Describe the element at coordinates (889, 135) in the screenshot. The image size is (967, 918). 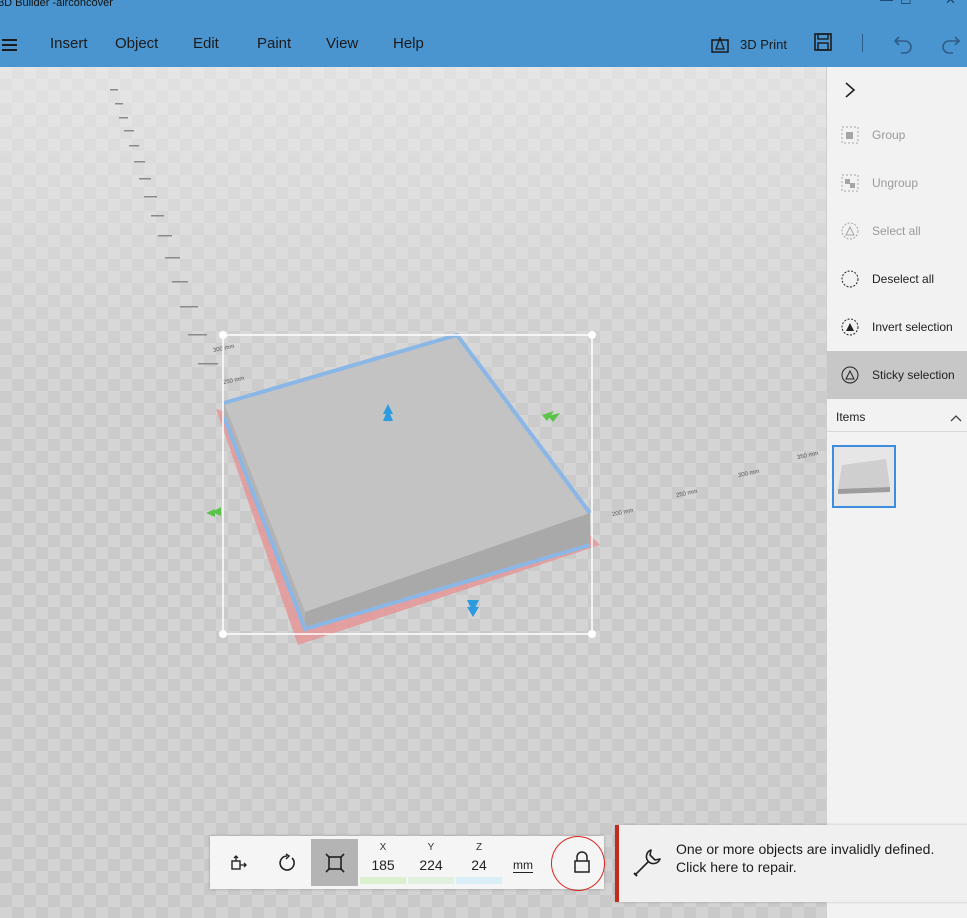
I see `group-label: Group` at that location.